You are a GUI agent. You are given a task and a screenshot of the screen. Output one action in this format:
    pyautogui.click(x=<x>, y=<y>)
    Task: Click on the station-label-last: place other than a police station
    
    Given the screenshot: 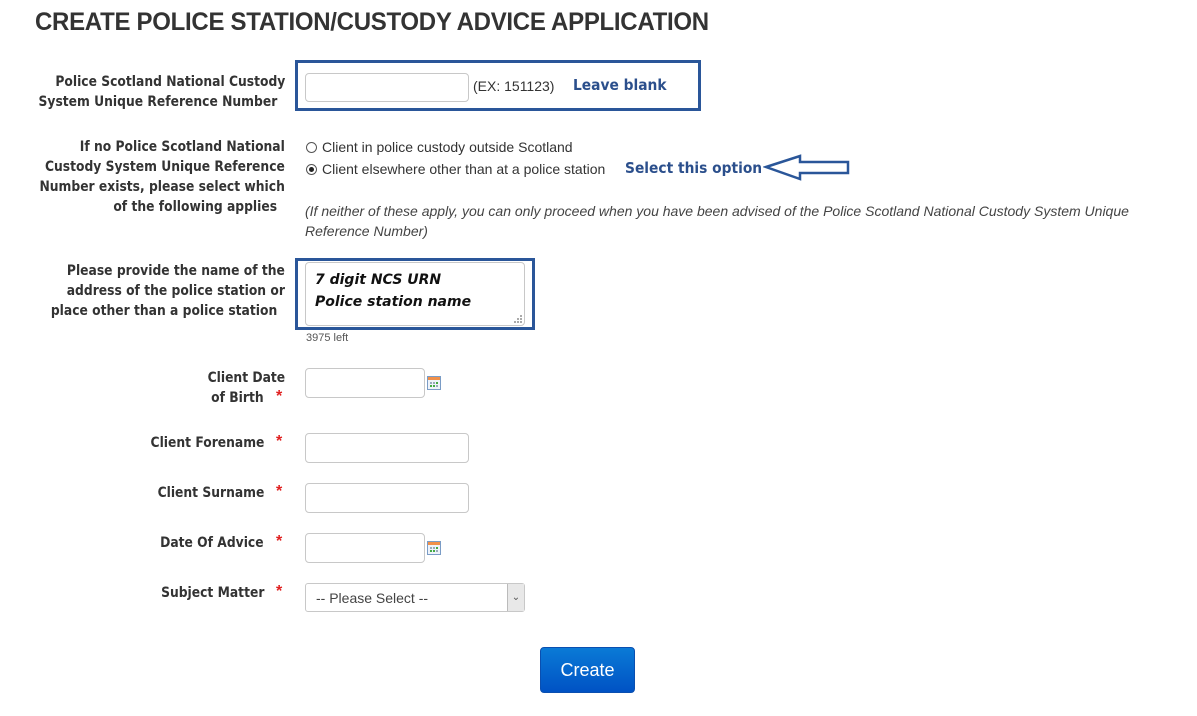 What is the action you would take?
    pyautogui.click(x=164, y=311)
    